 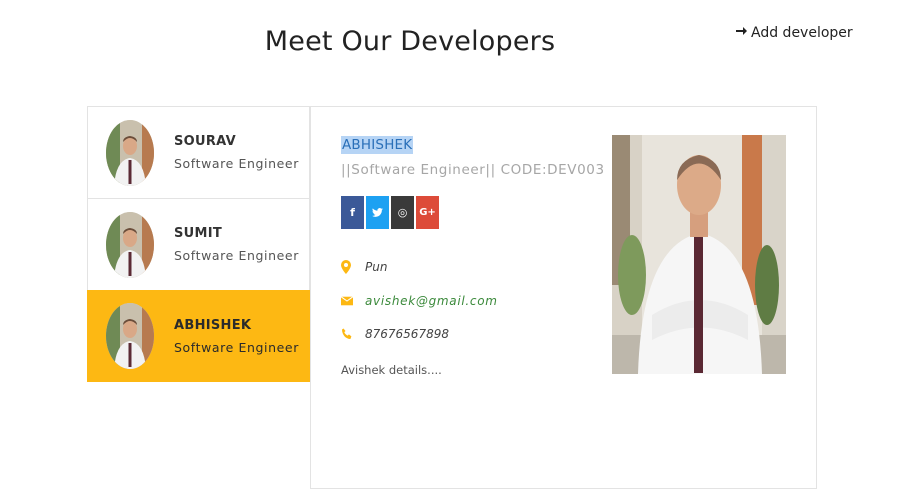 What do you see at coordinates (198, 152) in the screenshot?
I see `developer-item-sourav: SOURAV Software Engineer` at bounding box center [198, 152].